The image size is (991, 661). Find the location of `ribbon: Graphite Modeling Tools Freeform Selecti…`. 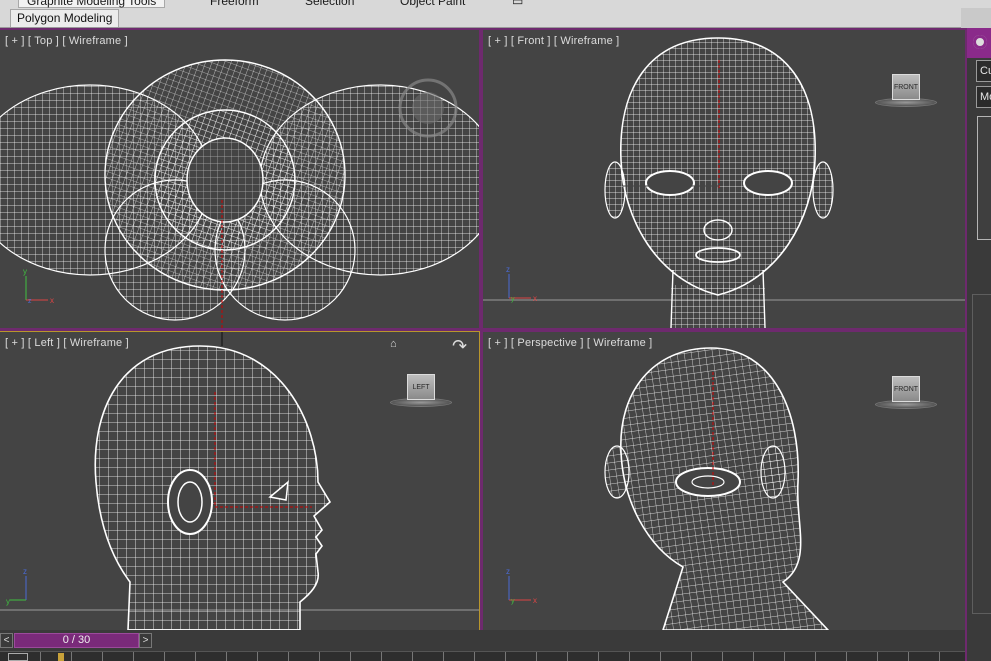

ribbon: Graphite Modeling Tools Freeform Selecti… is located at coordinates (495, 14).